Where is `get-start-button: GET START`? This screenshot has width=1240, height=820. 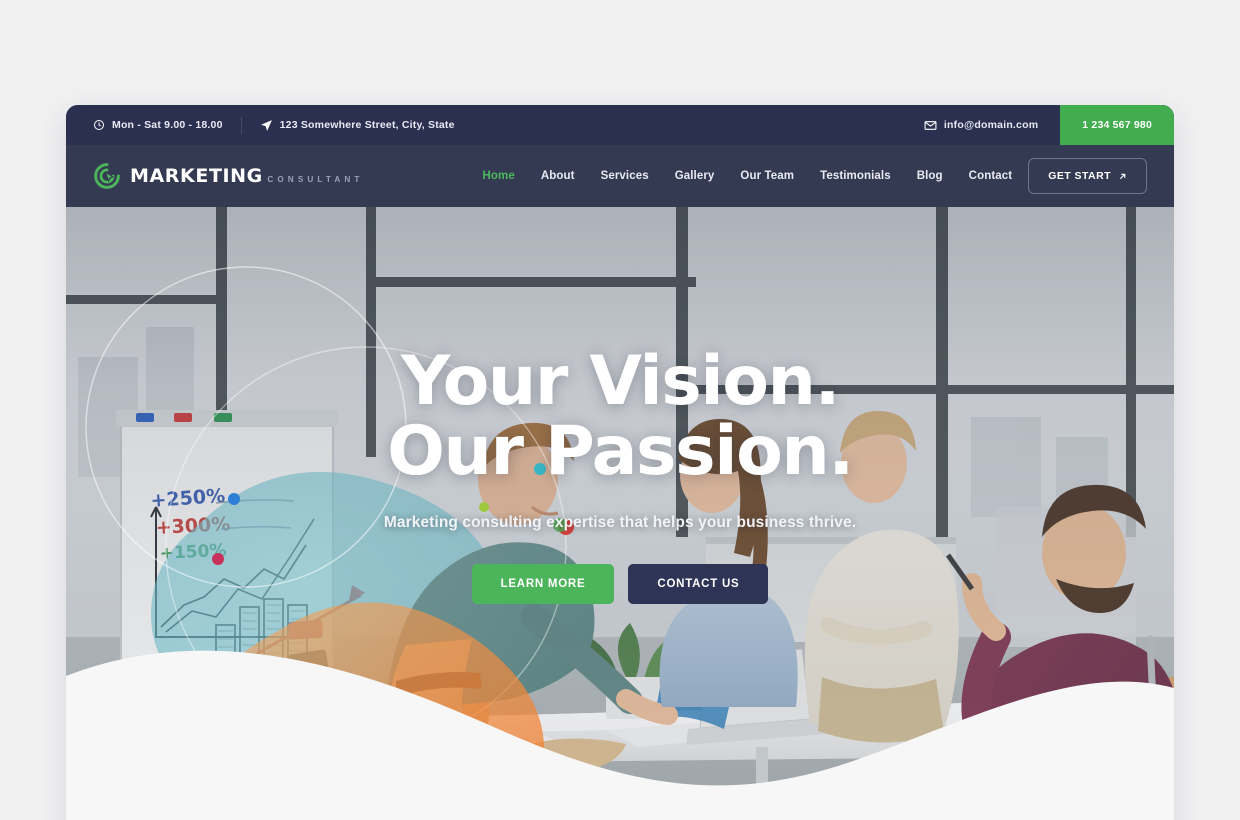 get-start-button: GET START is located at coordinates (1087, 176).